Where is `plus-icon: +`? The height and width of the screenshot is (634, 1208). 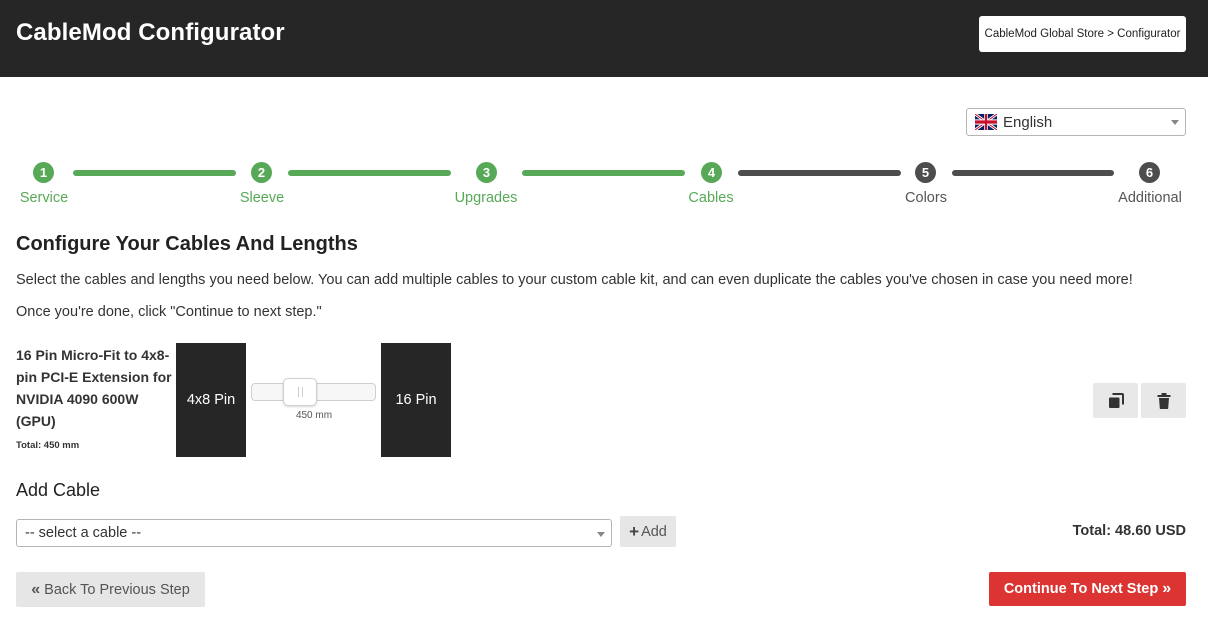 plus-icon: + is located at coordinates (634, 531).